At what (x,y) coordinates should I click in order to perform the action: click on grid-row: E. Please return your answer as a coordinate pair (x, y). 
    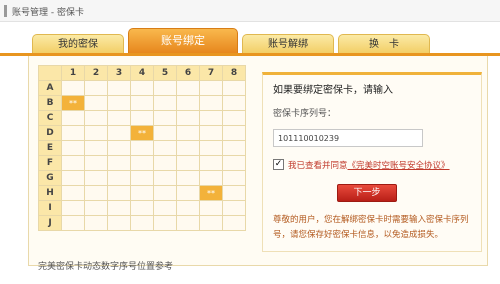
    Looking at the image, I should click on (142, 148).